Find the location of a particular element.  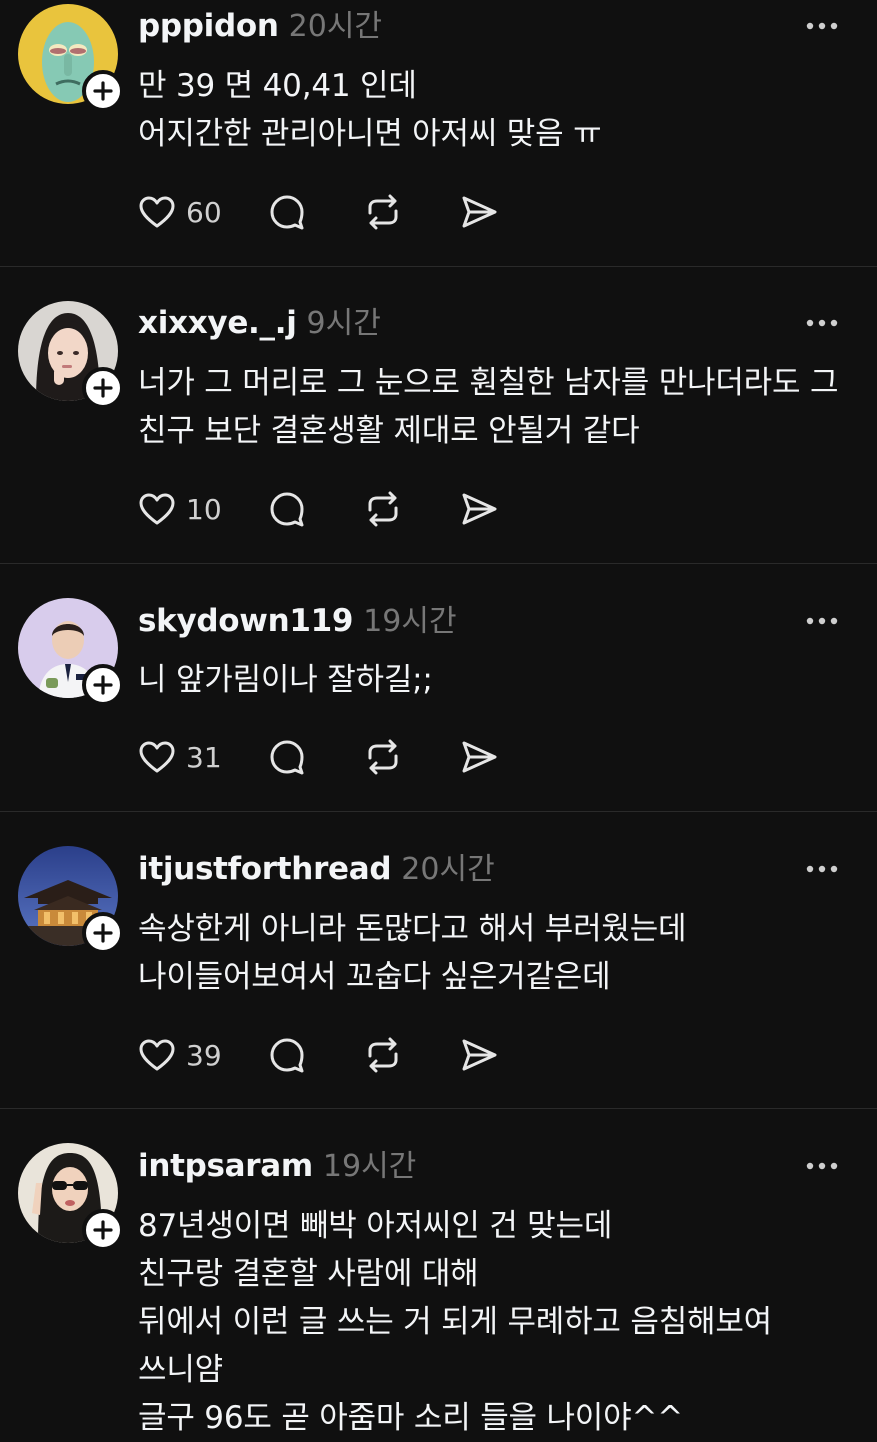

post-text-line: 글구 96도 곧 아줌마 소리 들을 나이야^^ is located at coordinates (410, 1418).